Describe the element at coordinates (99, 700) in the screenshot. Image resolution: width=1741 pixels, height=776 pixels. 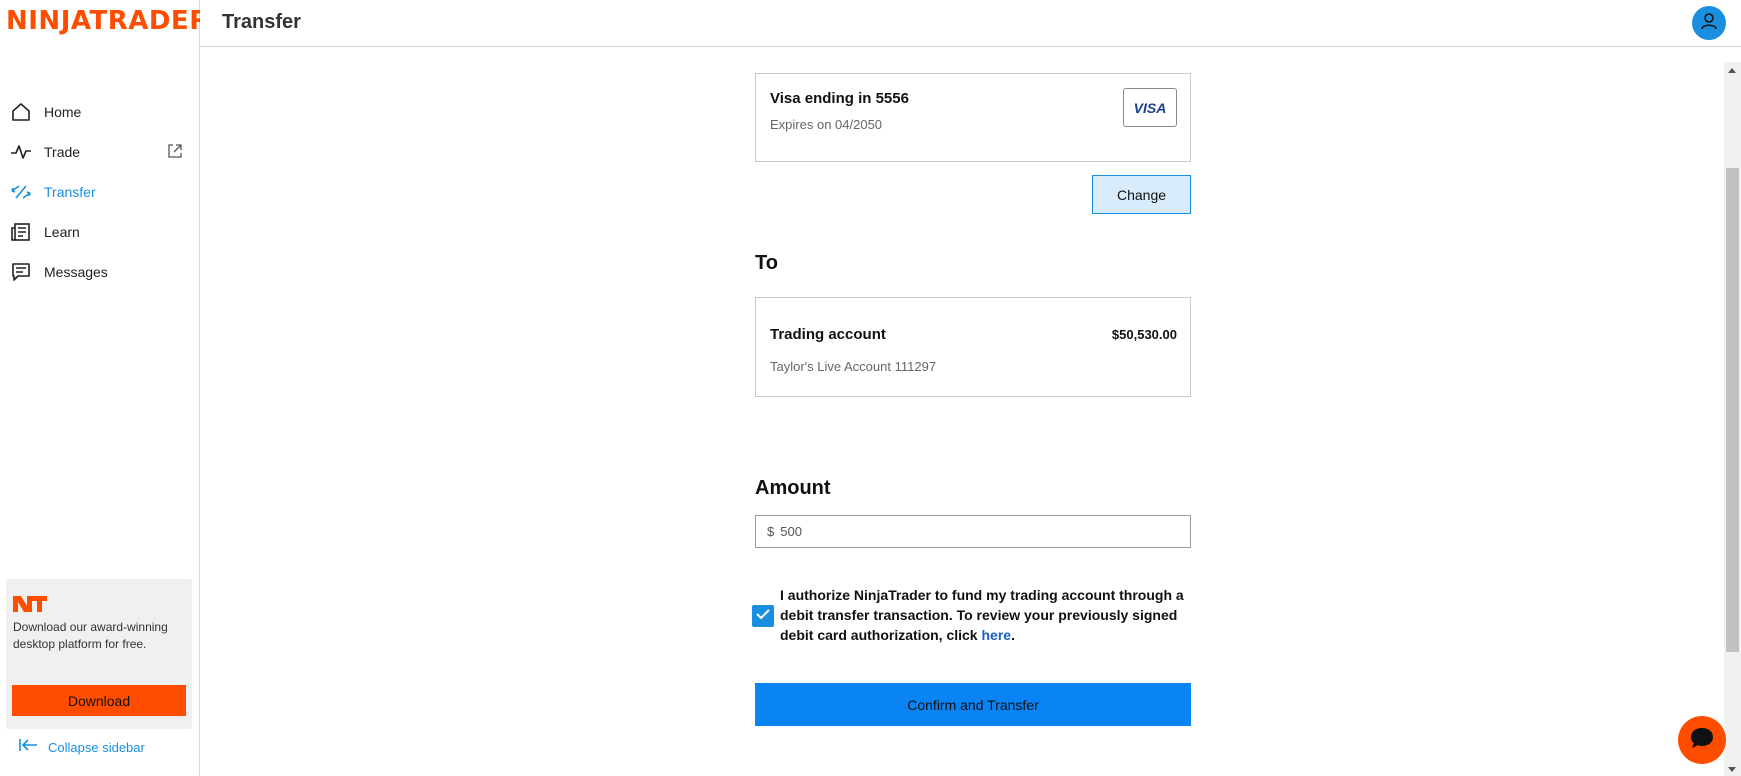
I see `download-button: Download` at that location.